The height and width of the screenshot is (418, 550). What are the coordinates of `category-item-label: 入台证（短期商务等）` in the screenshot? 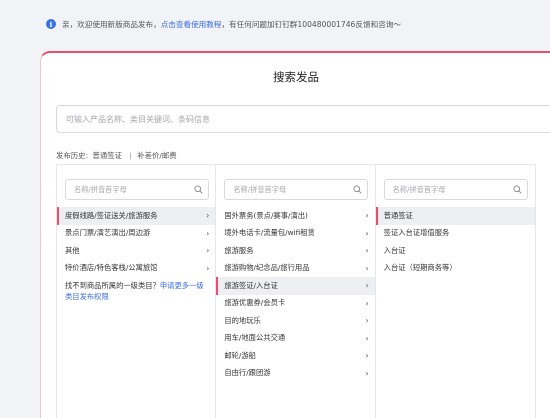 It's located at (420, 268).